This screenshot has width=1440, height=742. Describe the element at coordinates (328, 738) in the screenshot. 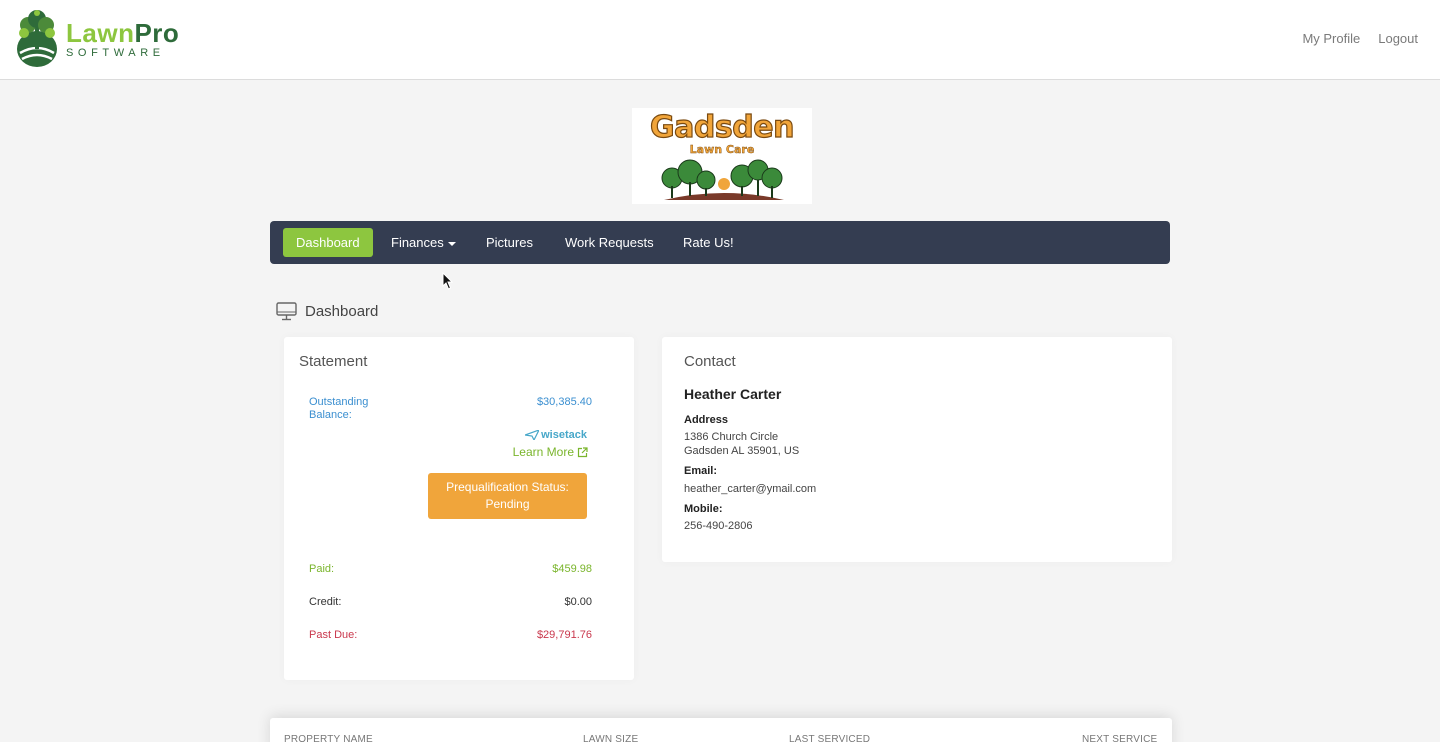

I see `column-header-property-name: PROPERTY NAME` at that location.